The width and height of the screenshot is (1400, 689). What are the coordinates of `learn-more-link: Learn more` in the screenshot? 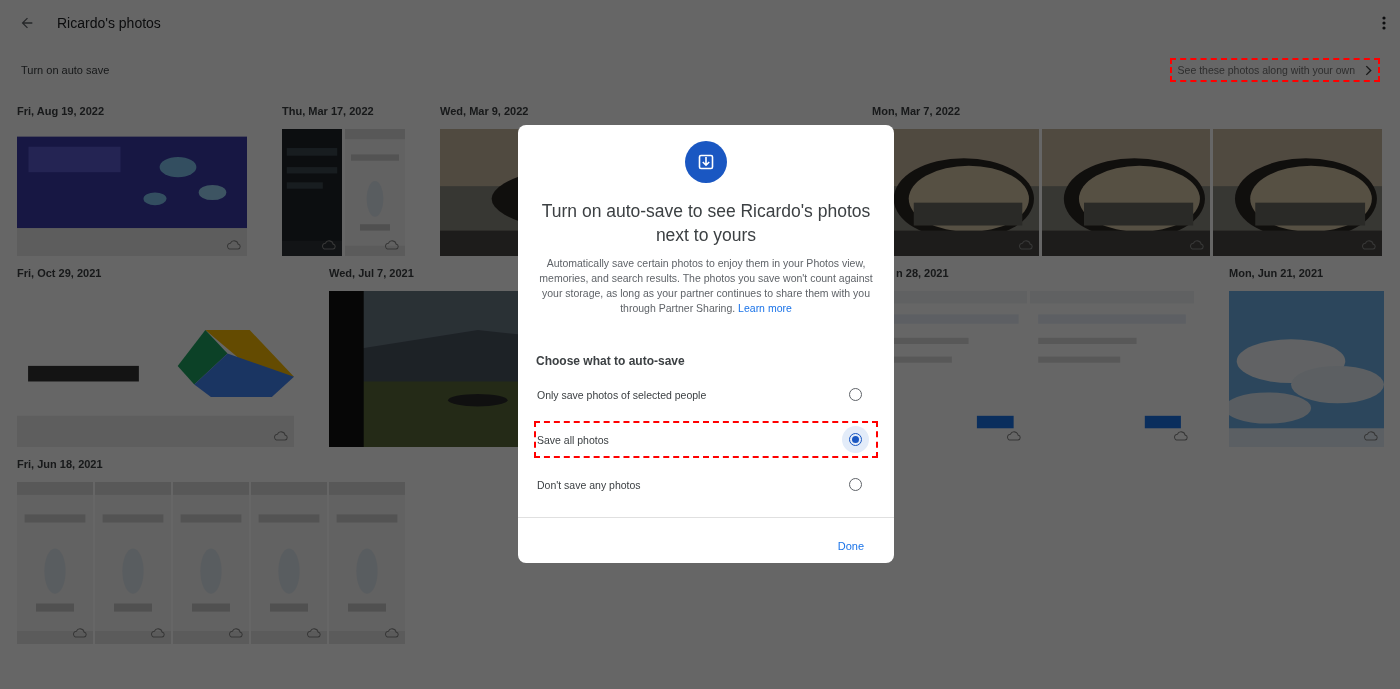 It's located at (765, 308).